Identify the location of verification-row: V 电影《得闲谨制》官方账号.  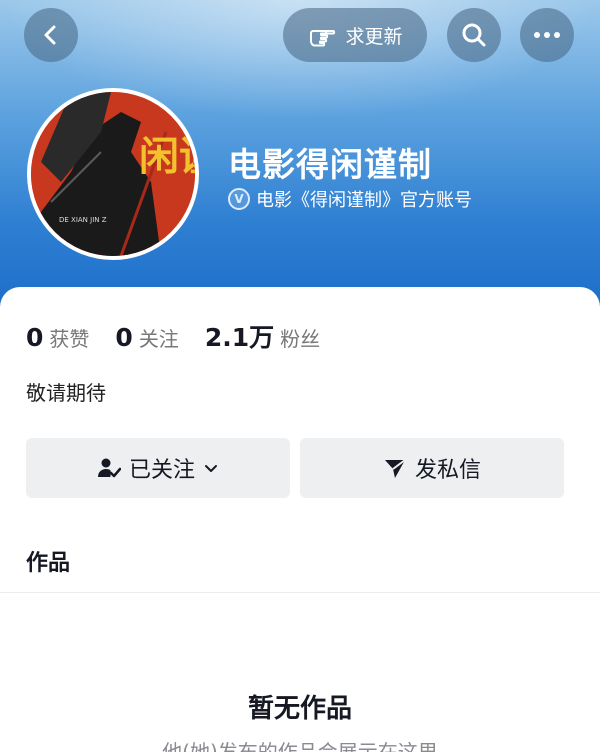
(350, 199).